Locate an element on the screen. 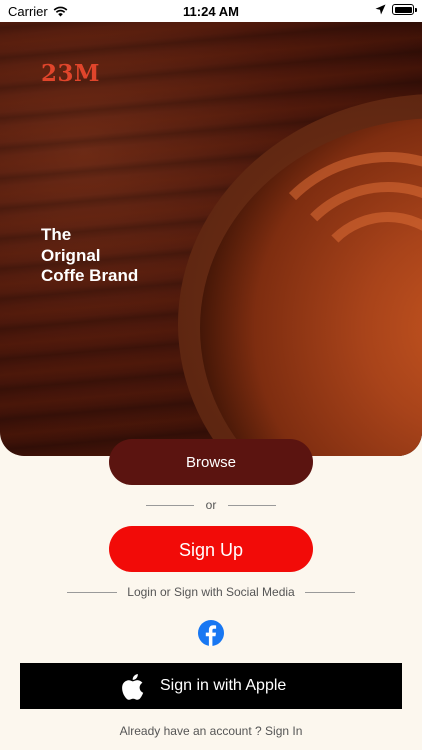  browse-button: Browse is located at coordinates (211, 462).